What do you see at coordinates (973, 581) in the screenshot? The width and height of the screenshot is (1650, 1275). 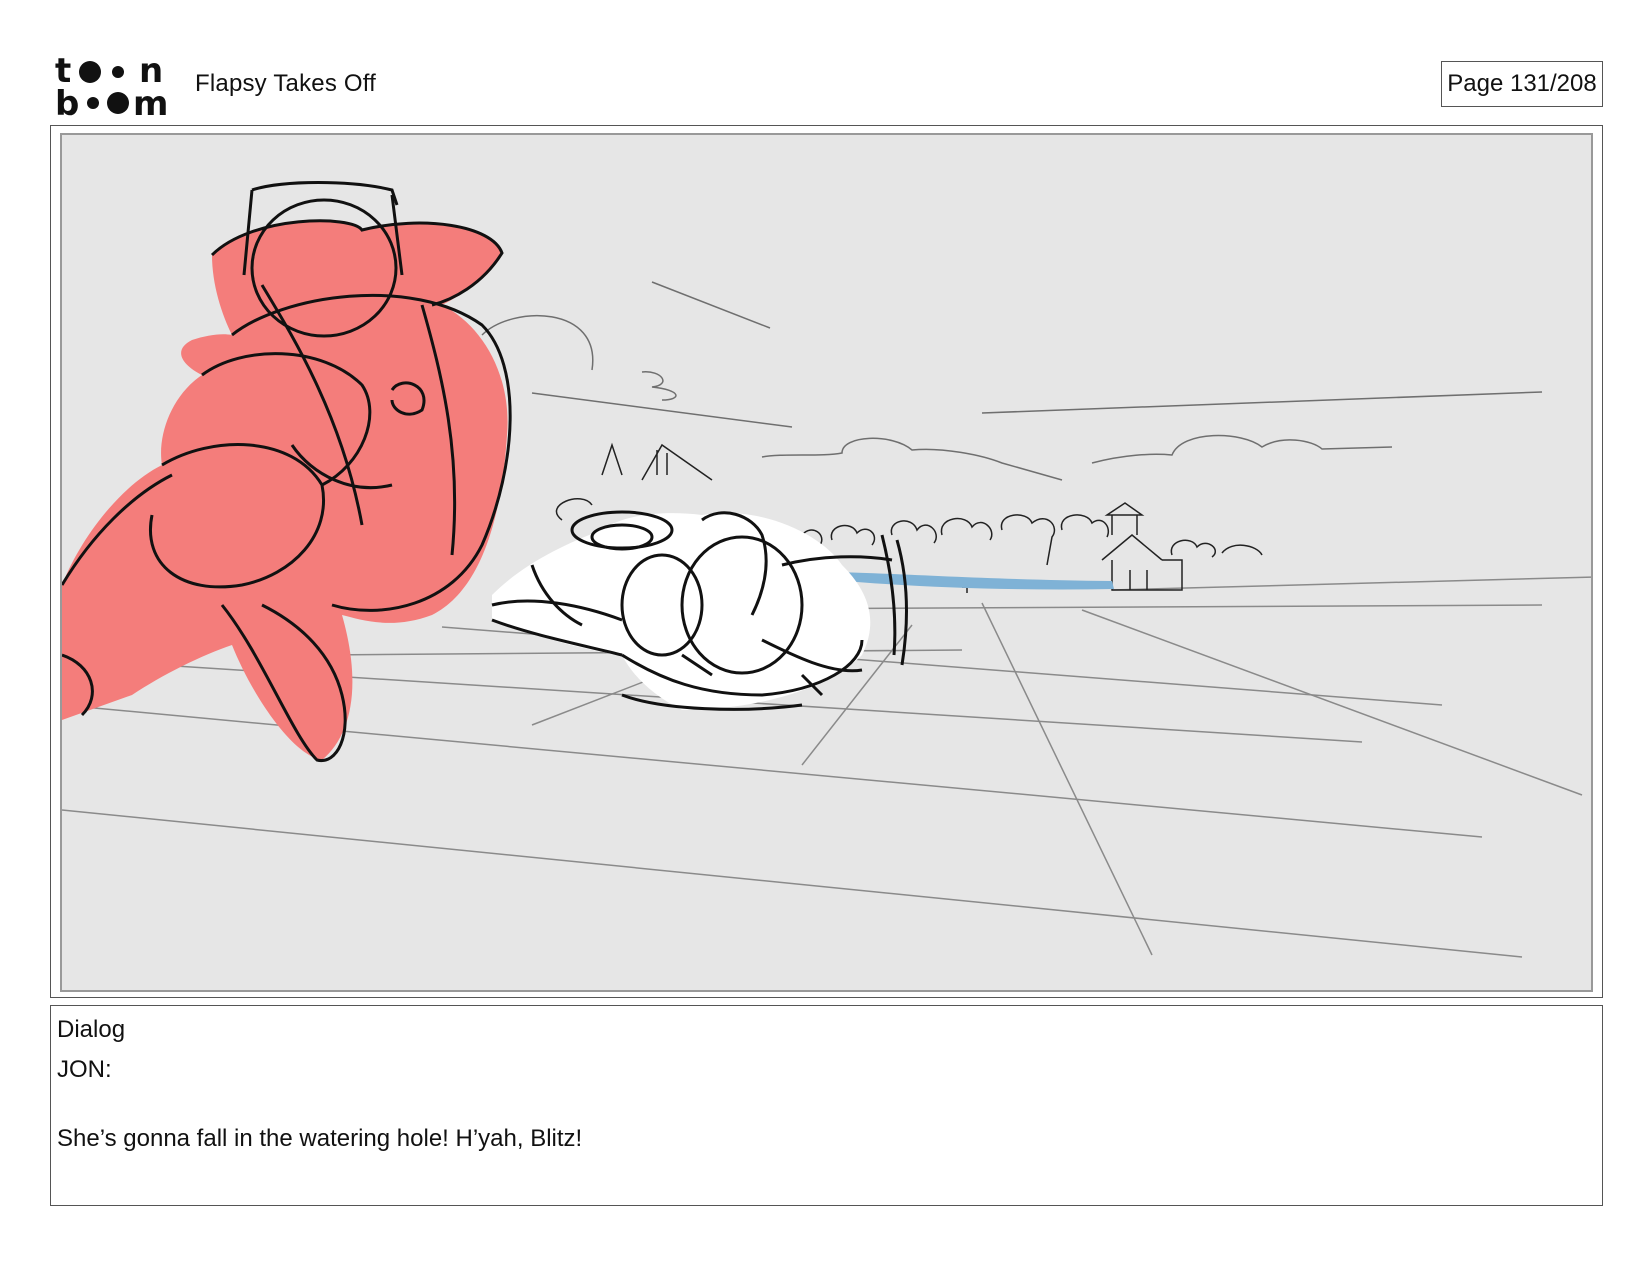 I see `watering-hole` at bounding box center [973, 581].